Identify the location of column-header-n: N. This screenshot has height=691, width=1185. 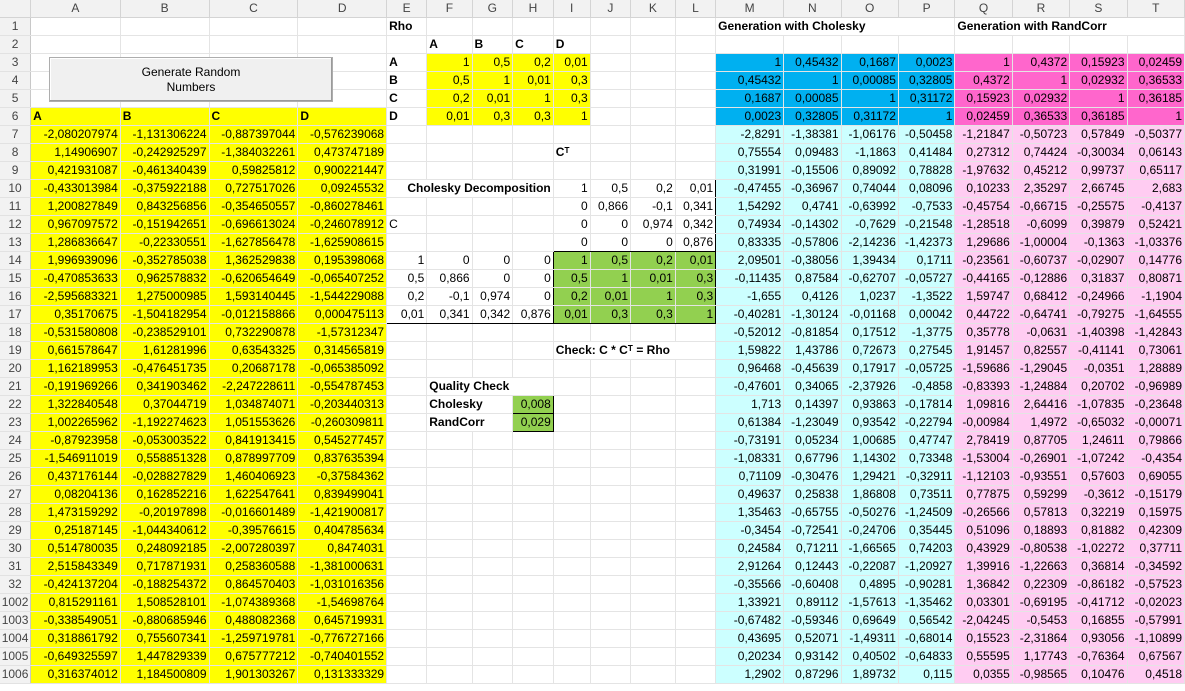
(812, 9).